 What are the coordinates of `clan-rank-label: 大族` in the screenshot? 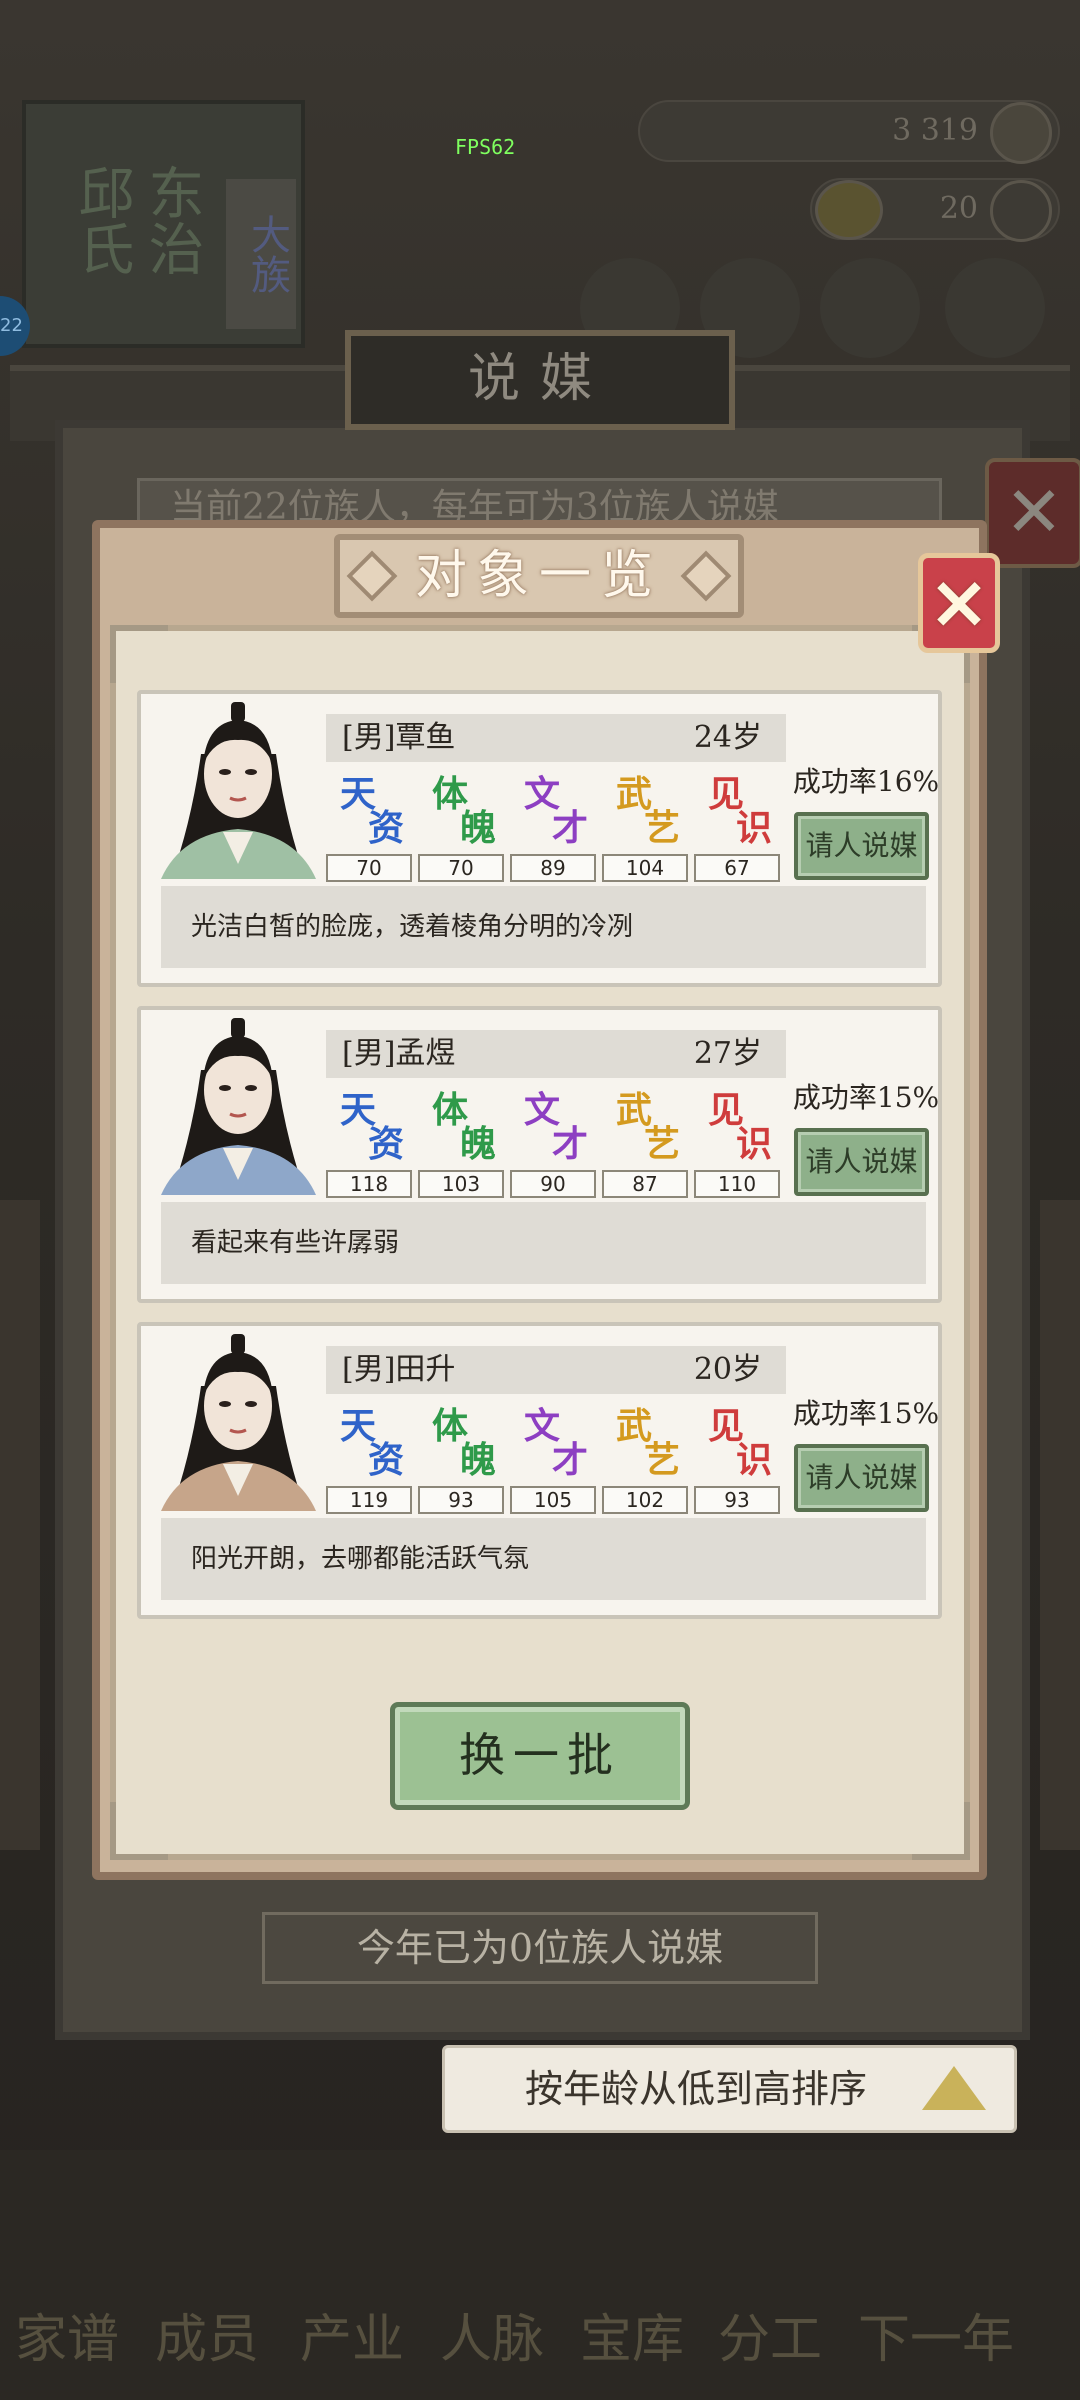 It's located at (261, 254).